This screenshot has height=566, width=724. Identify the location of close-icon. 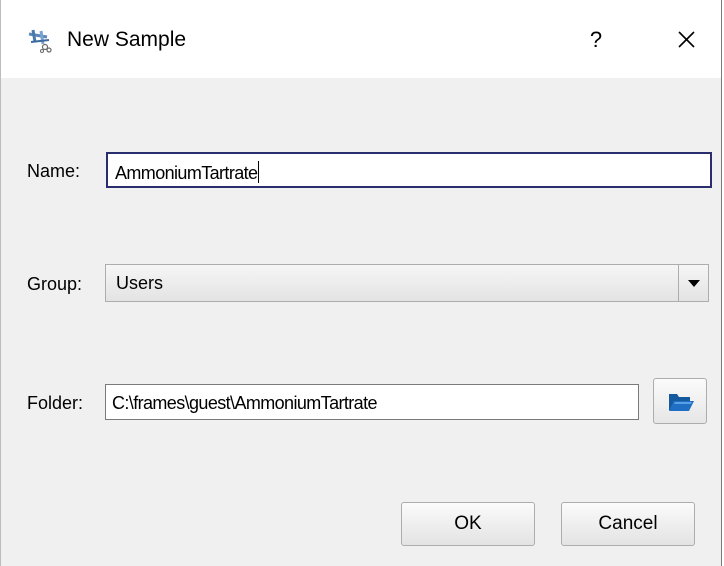
(686, 39).